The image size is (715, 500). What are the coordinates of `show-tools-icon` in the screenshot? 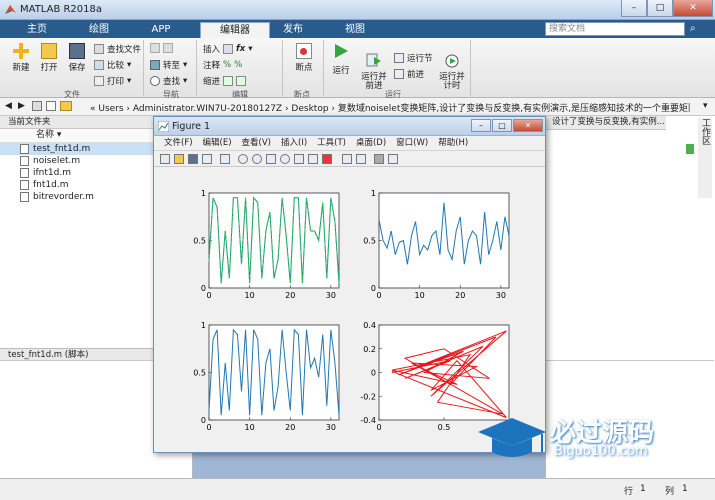 It's located at (393, 159).